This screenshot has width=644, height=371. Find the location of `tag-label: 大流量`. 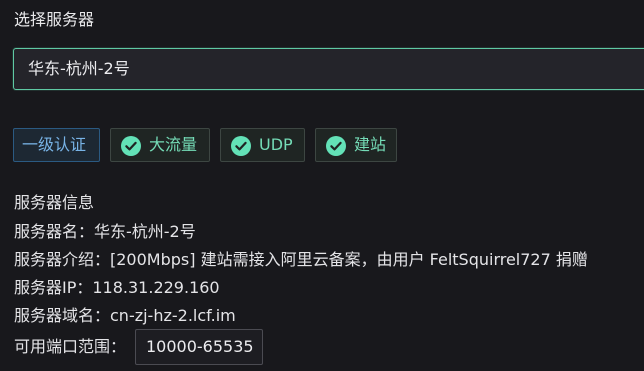

tag-label: 大流量 is located at coordinates (173, 144).